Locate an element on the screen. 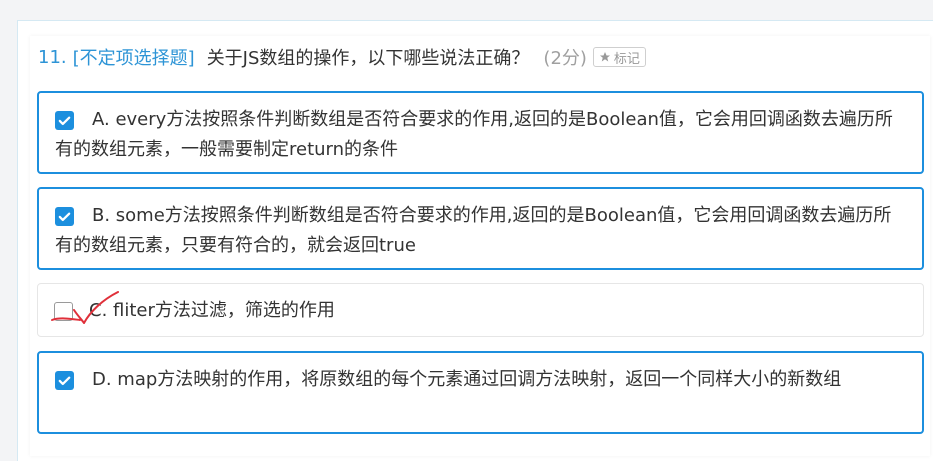  mark-button: 标记 is located at coordinates (619, 57).